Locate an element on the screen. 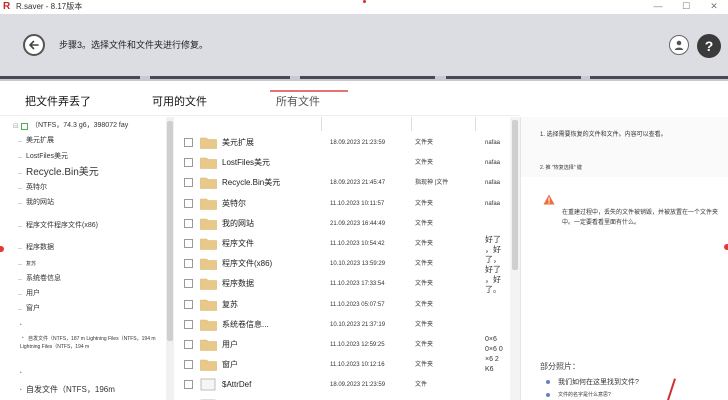 This screenshot has width=728, height=400. expand-icon: ⊟ is located at coordinates (17, 127).